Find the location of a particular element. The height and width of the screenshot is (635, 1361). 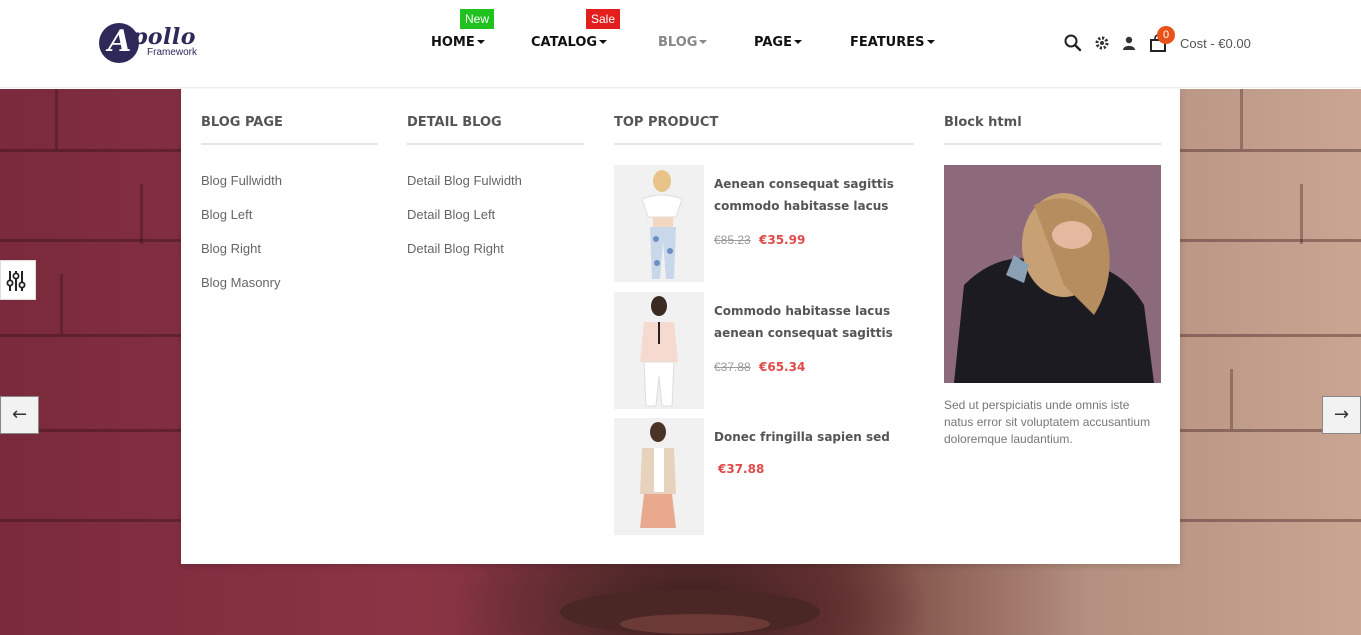

nav-blog-label: BLOG is located at coordinates (678, 42).